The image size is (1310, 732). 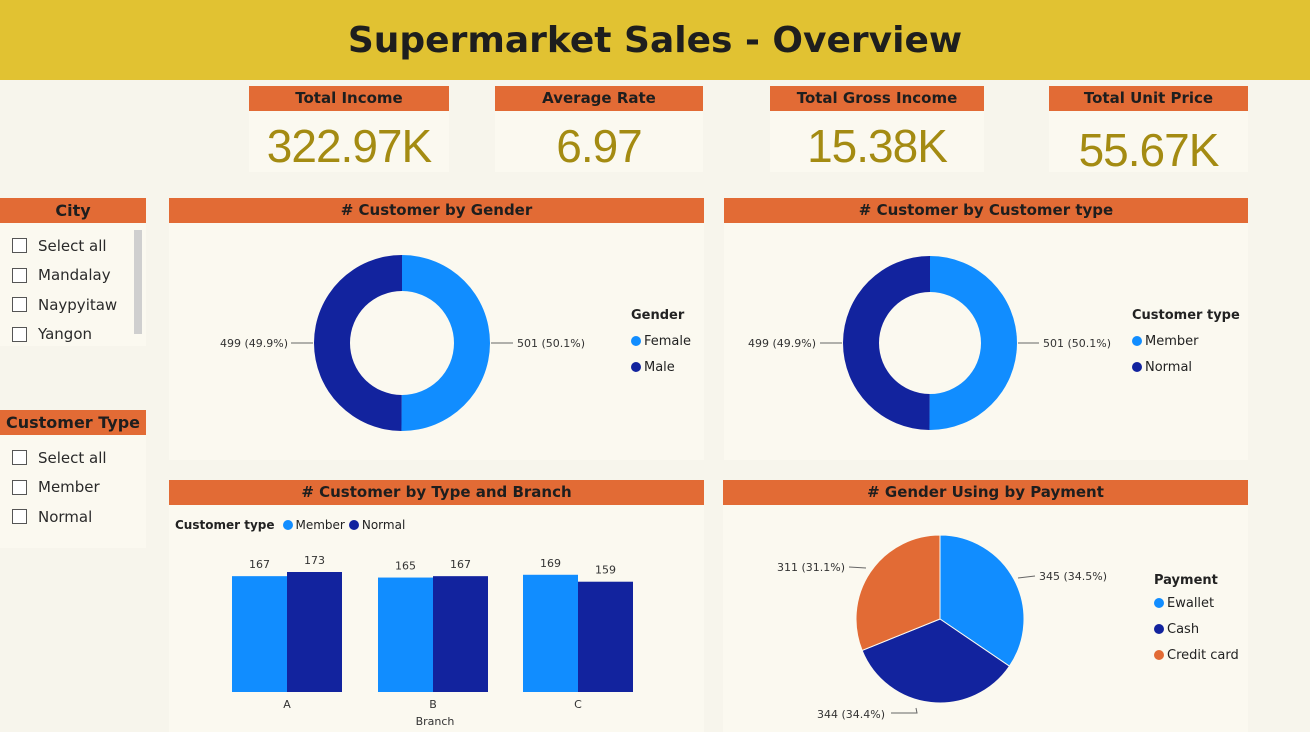 What do you see at coordinates (605, 636) in the screenshot?
I see `bar-normal-c` at bounding box center [605, 636].